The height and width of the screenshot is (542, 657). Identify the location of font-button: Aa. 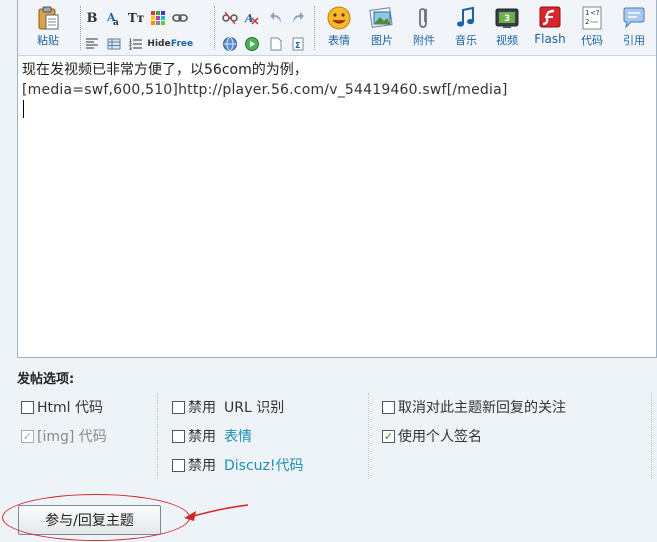
(114, 18).